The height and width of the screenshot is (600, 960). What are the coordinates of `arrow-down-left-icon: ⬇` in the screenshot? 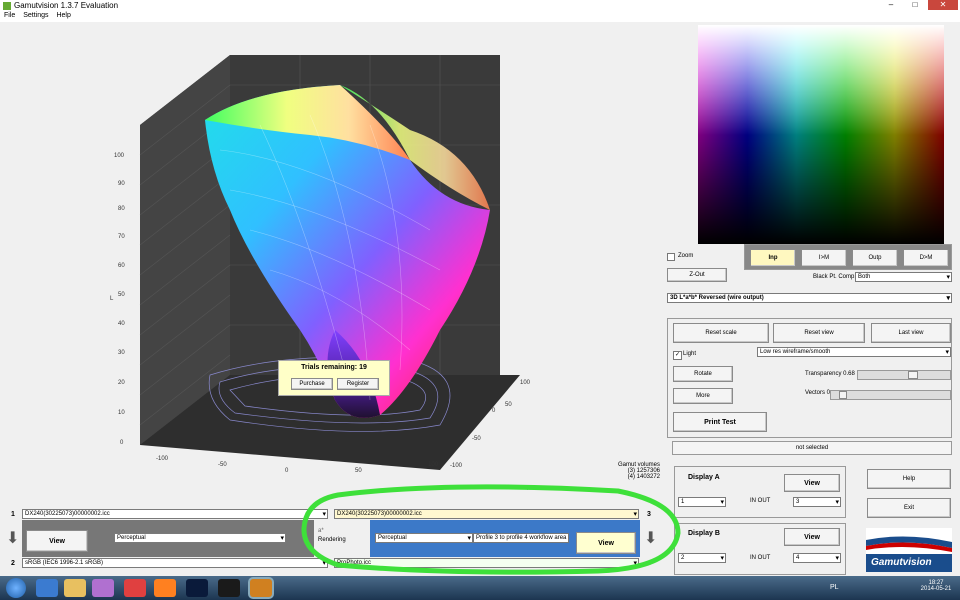 It's located at (13, 538).